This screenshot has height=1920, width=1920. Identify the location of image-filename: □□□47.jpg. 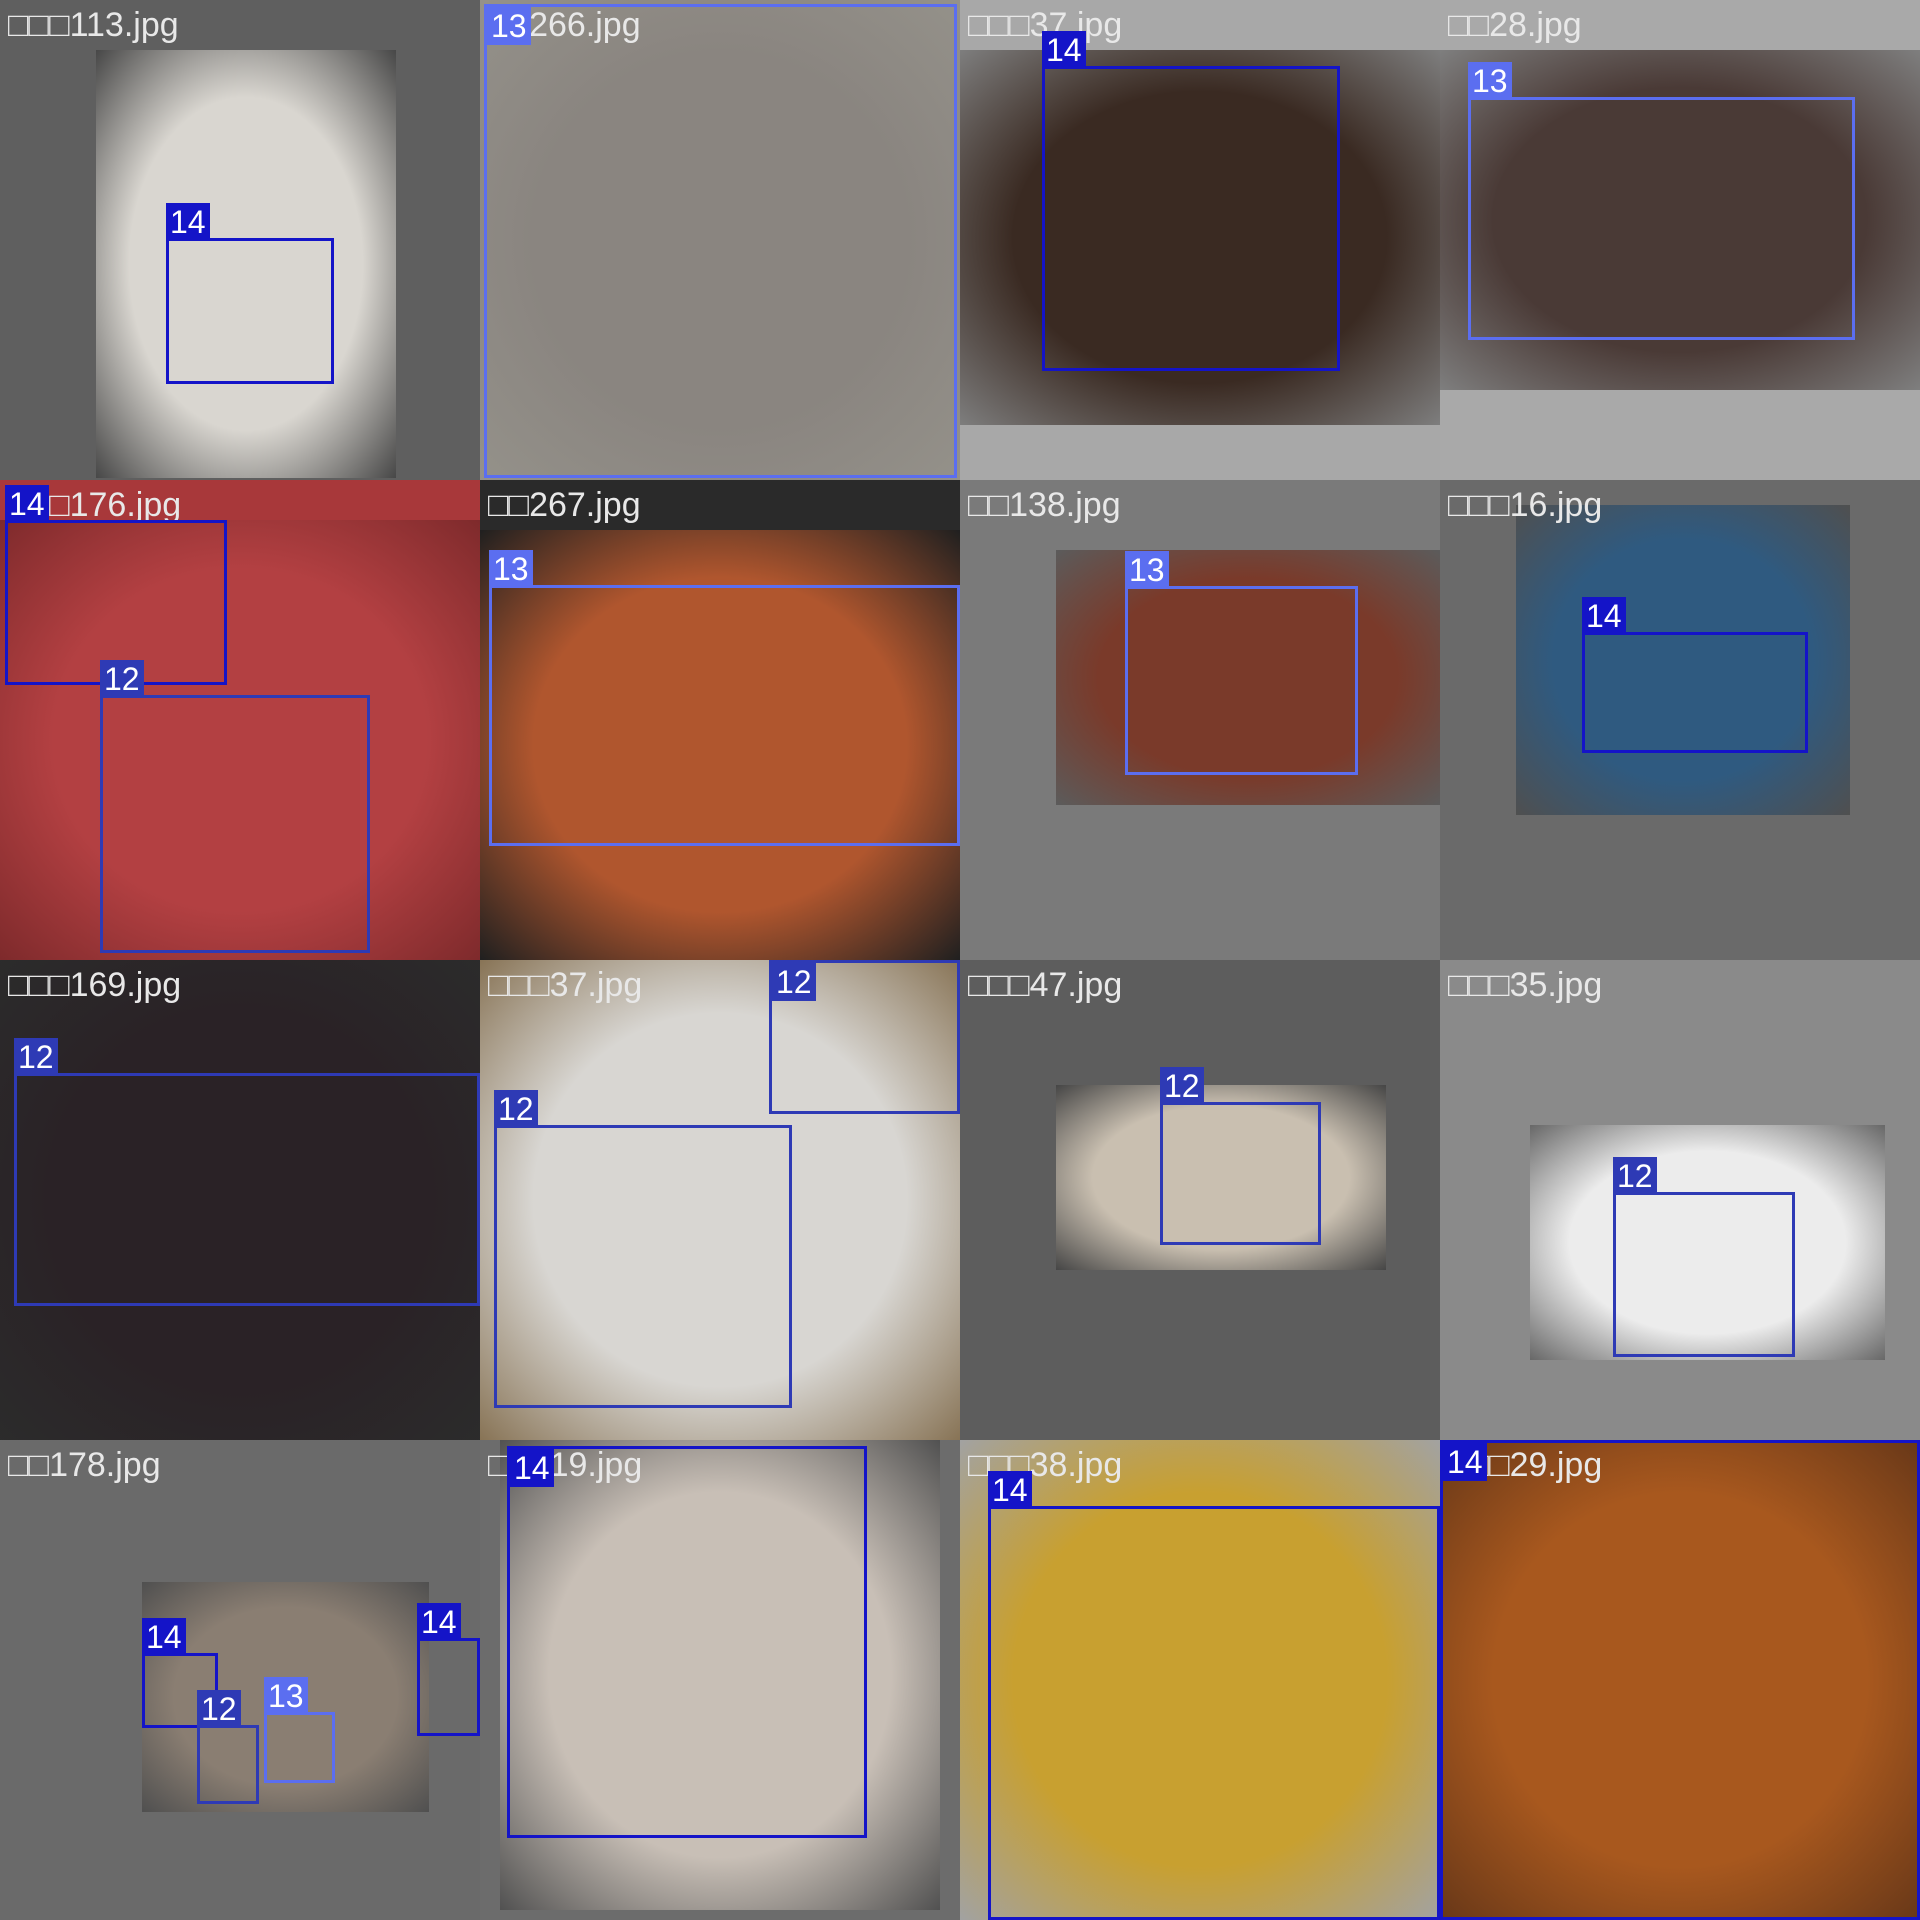
(1045, 985).